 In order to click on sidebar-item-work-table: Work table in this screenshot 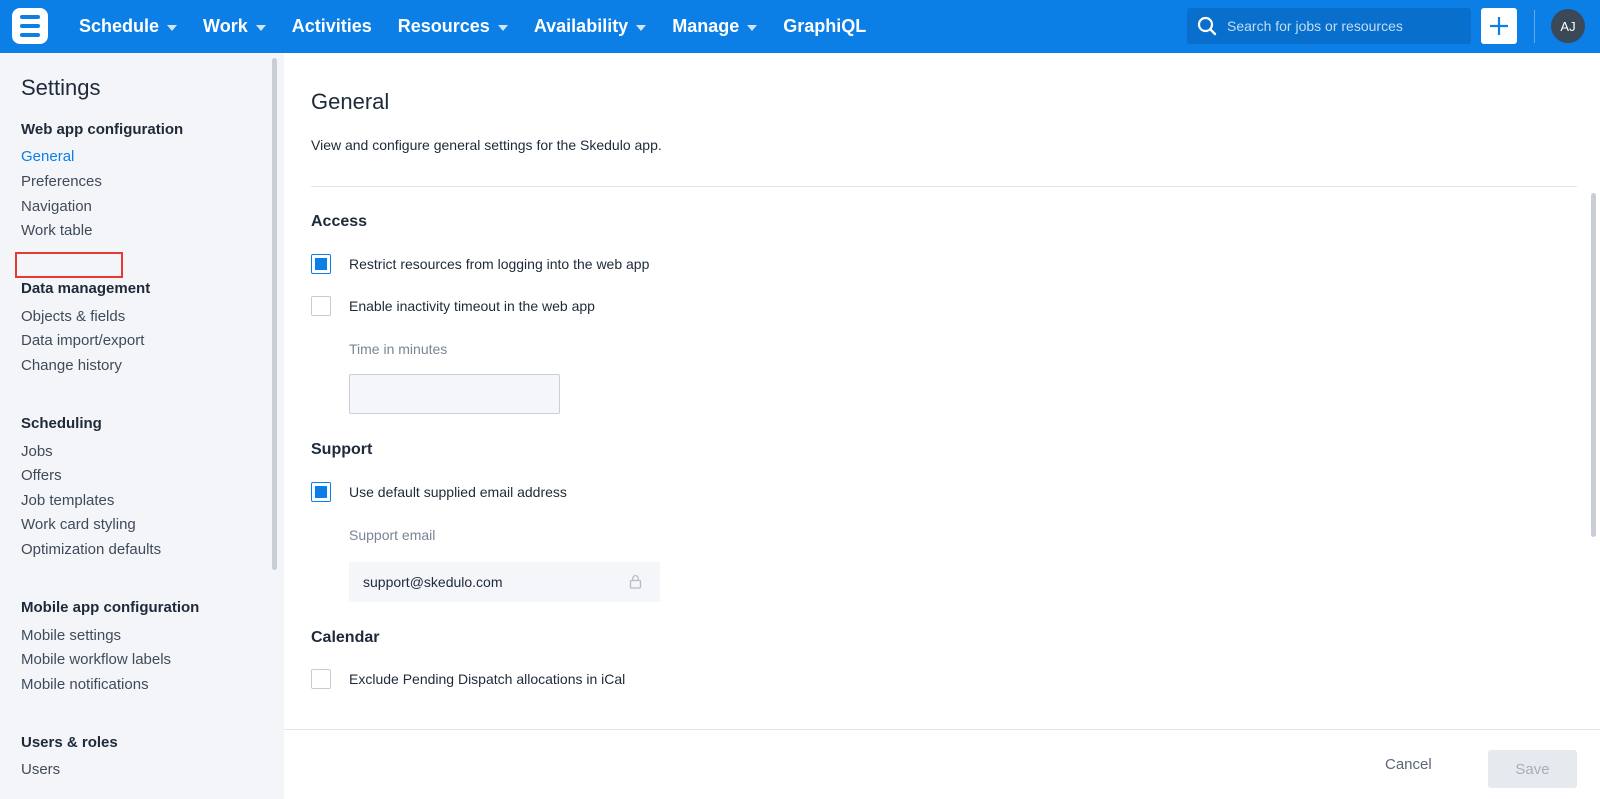, I will do `click(56, 230)`.